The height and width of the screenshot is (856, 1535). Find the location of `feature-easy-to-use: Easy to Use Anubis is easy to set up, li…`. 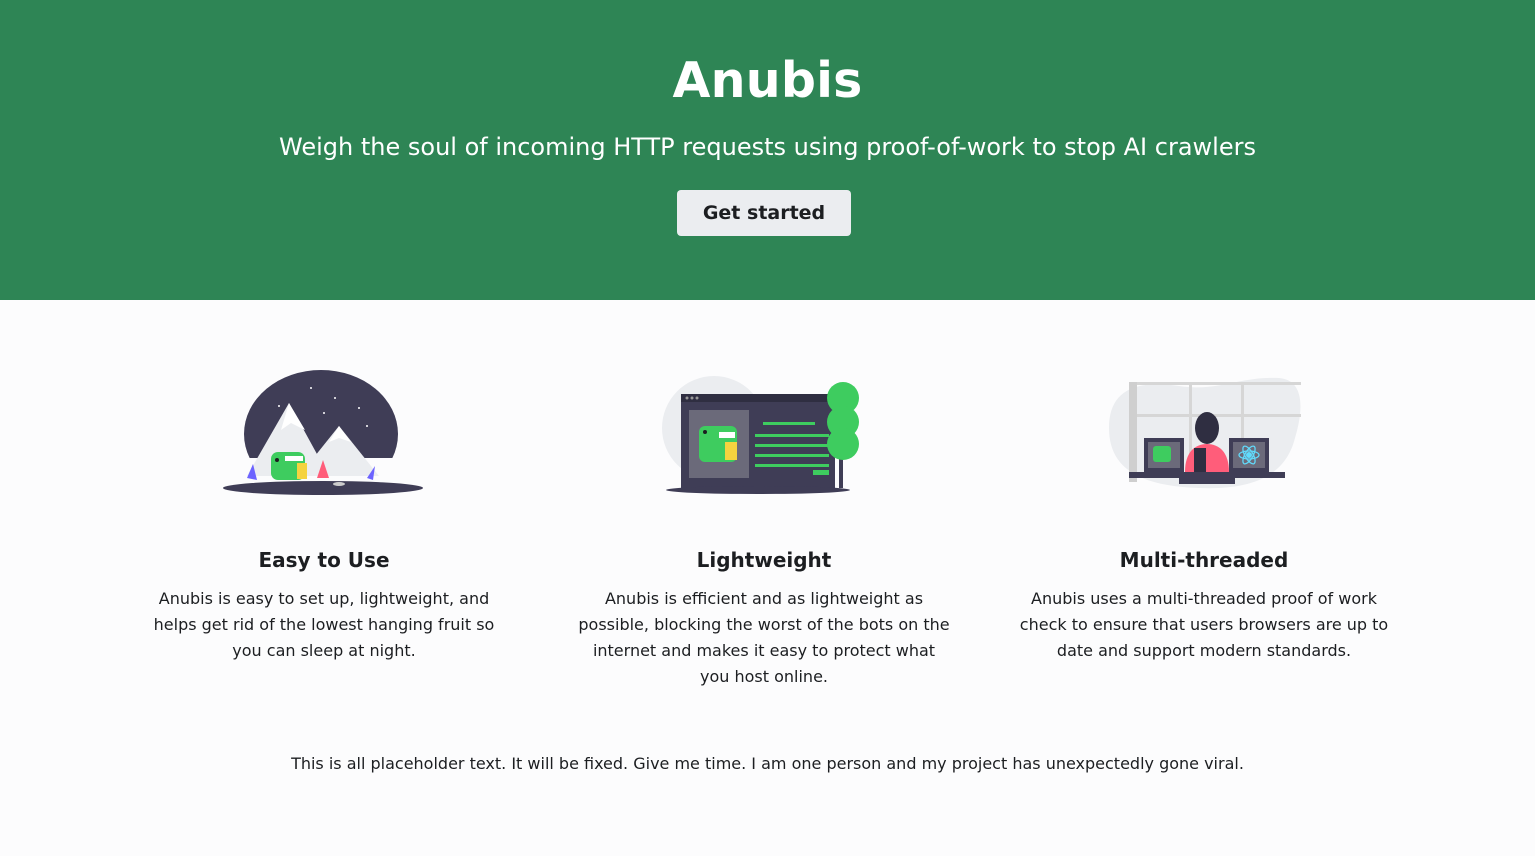

feature-easy-to-use: Easy to Use Anubis is easy to set up, li… is located at coordinates (324, 516).